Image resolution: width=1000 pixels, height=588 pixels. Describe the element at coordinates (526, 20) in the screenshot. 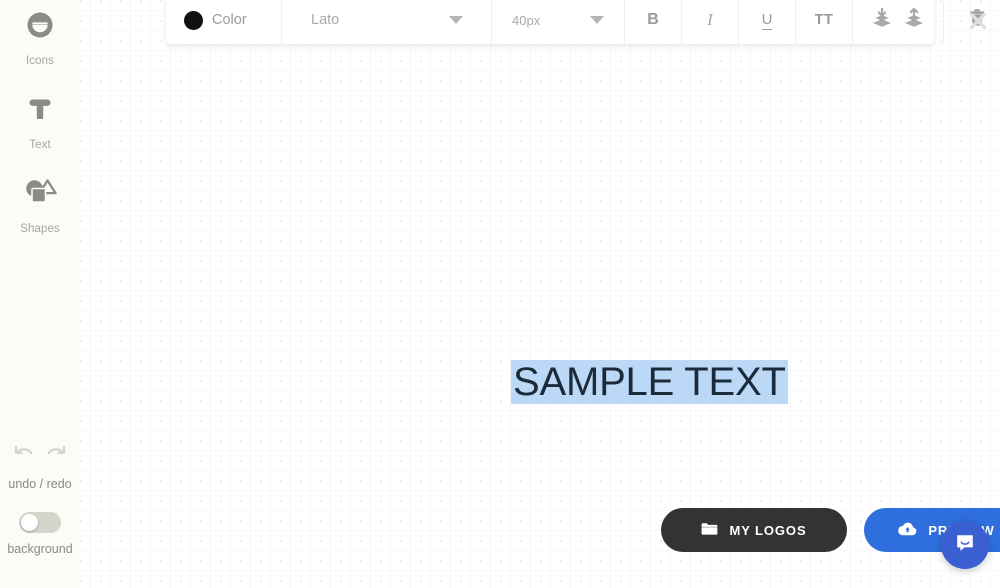

I see `font-size-value: 40px` at that location.